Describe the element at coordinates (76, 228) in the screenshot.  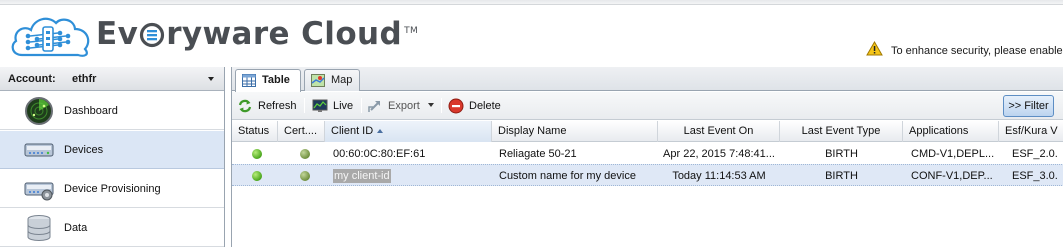
I see `sidebar-item-label: Data` at that location.